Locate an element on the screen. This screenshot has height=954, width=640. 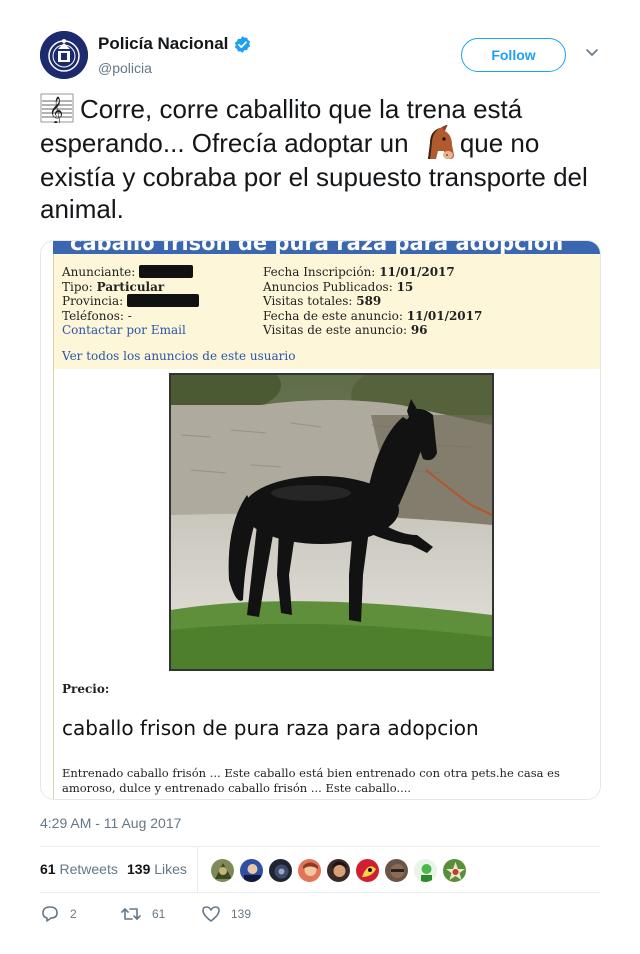
retweet-action: 61 is located at coordinates (142, 914).